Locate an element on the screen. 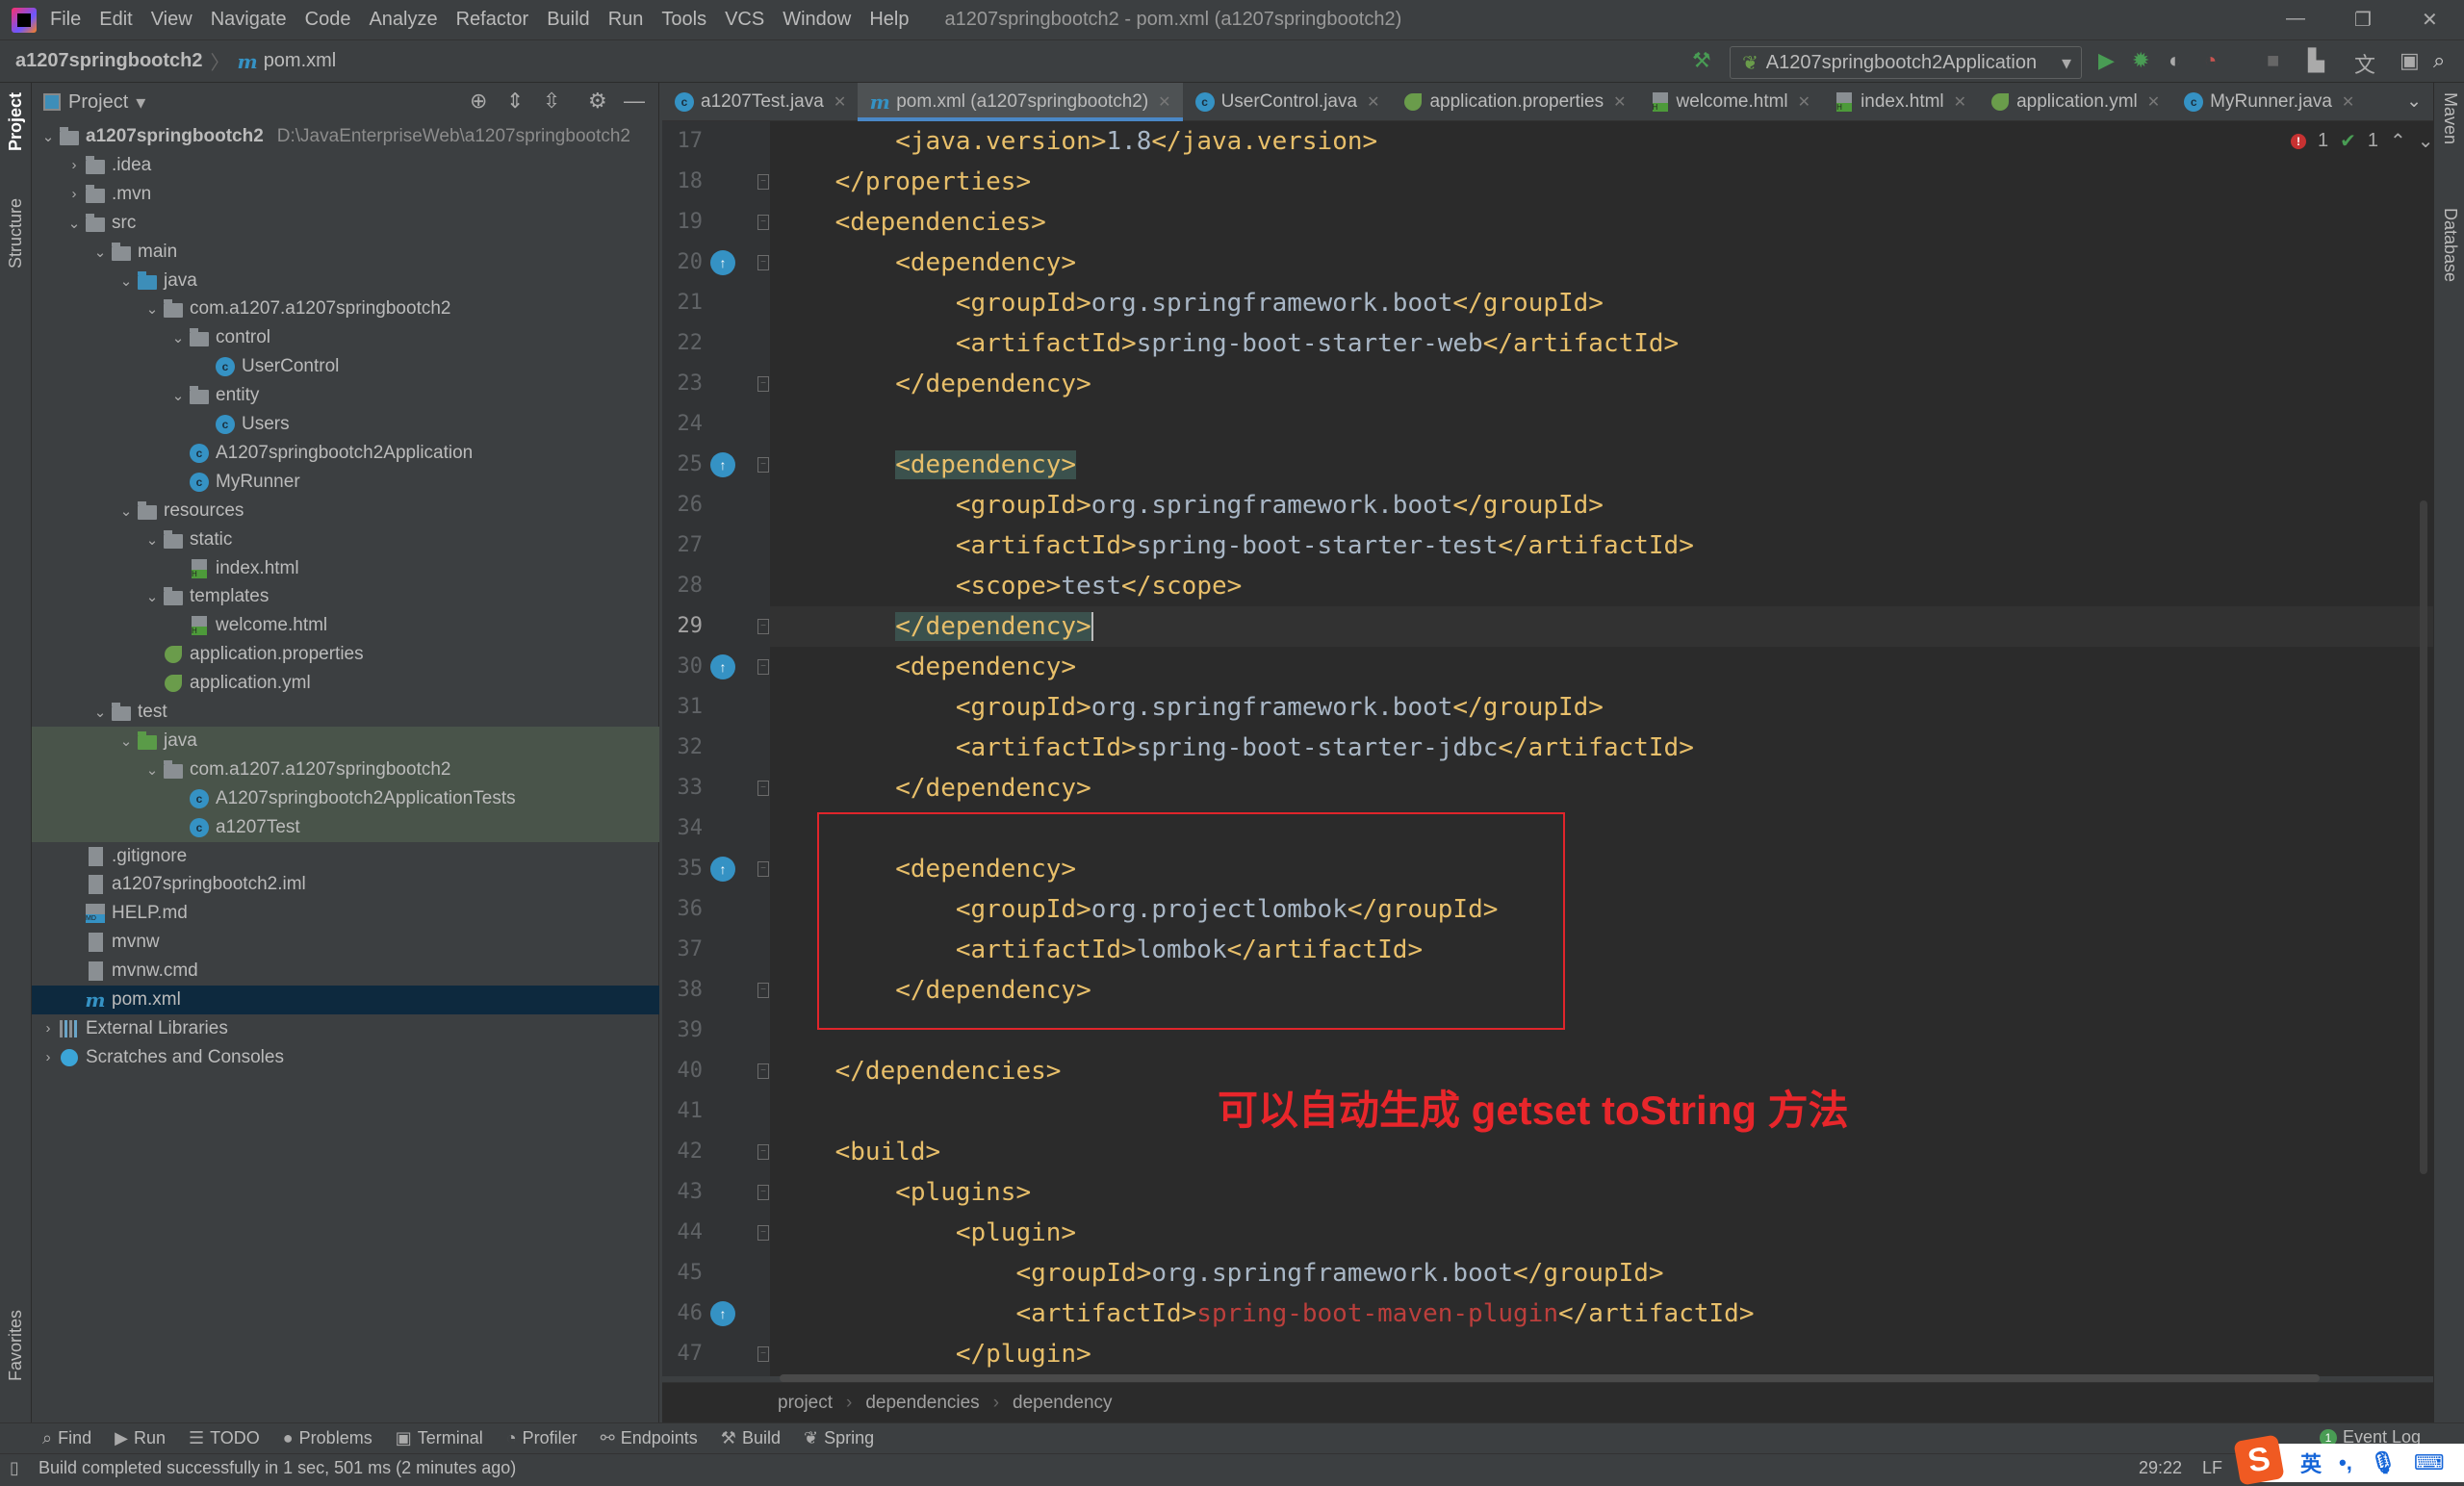 The width and height of the screenshot is (2464, 1486). expand-all-icon: ⇕ is located at coordinates (515, 101).